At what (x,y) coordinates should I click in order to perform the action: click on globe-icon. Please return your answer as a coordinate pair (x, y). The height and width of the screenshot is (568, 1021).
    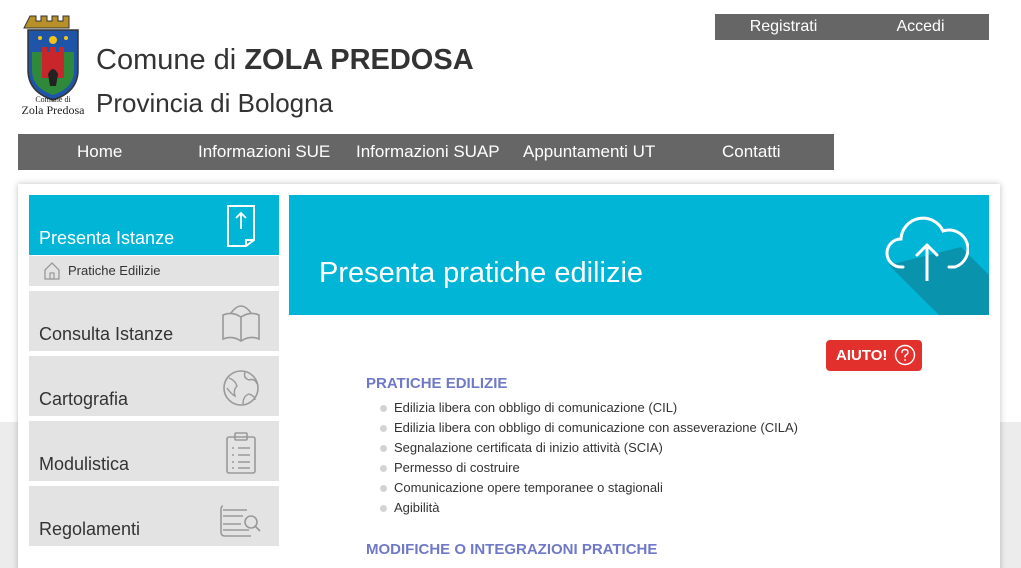
    Looking at the image, I should click on (241, 388).